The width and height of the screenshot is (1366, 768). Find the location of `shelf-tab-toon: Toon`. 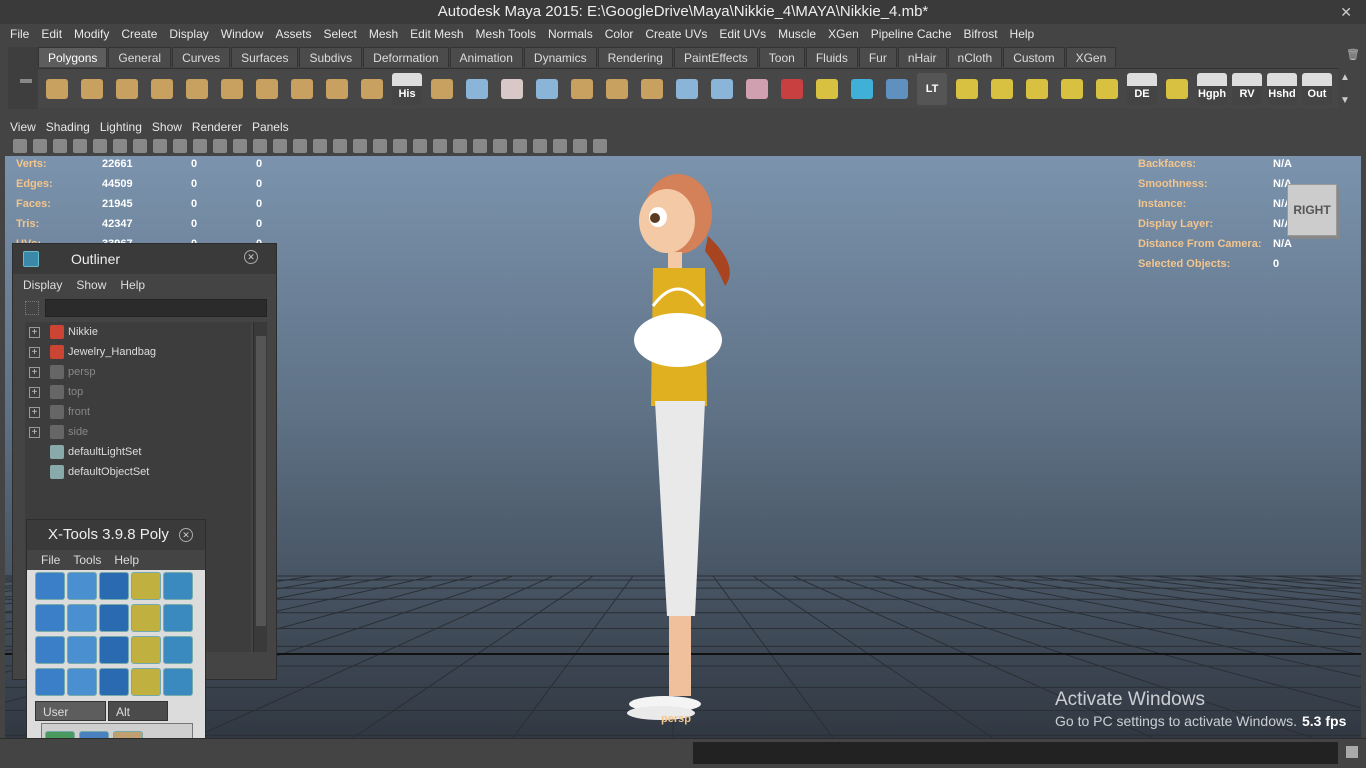

shelf-tab-toon: Toon is located at coordinates (781, 57).